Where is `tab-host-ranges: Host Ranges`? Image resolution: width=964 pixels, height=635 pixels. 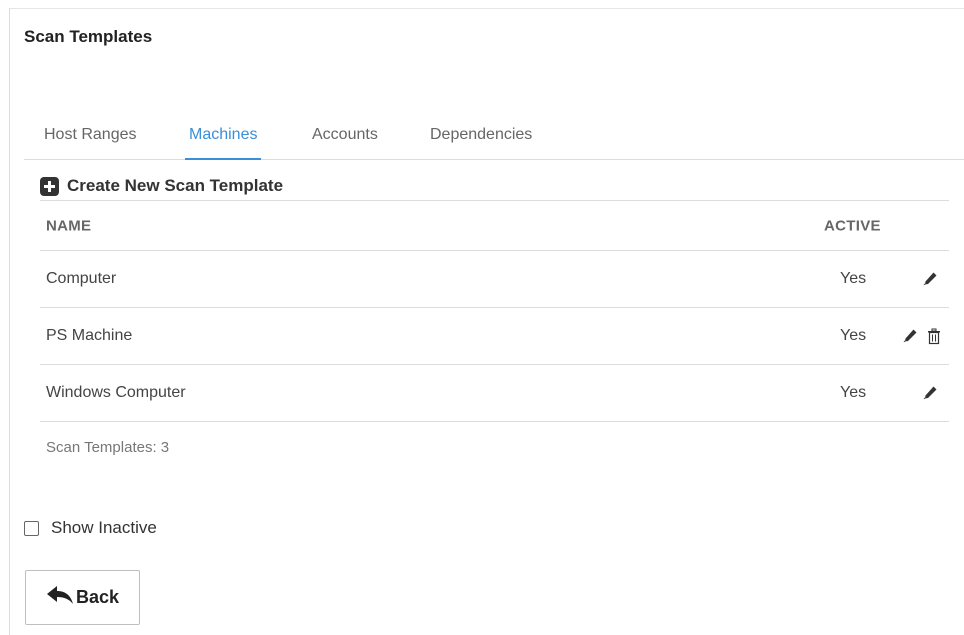
tab-host-ranges: Host Ranges is located at coordinates (90, 141).